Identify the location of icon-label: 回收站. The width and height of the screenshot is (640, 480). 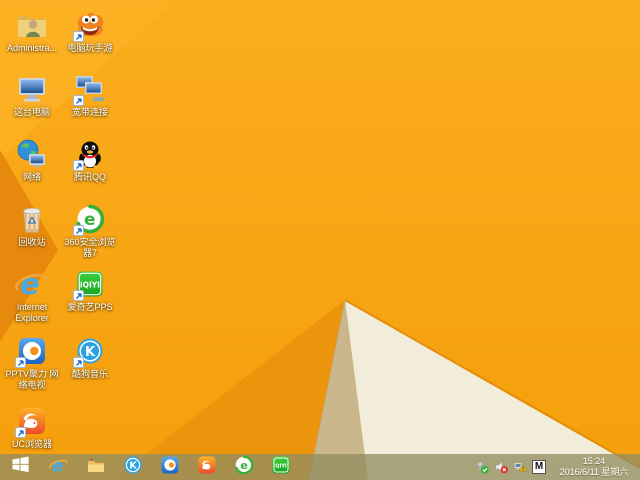
(32, 242).